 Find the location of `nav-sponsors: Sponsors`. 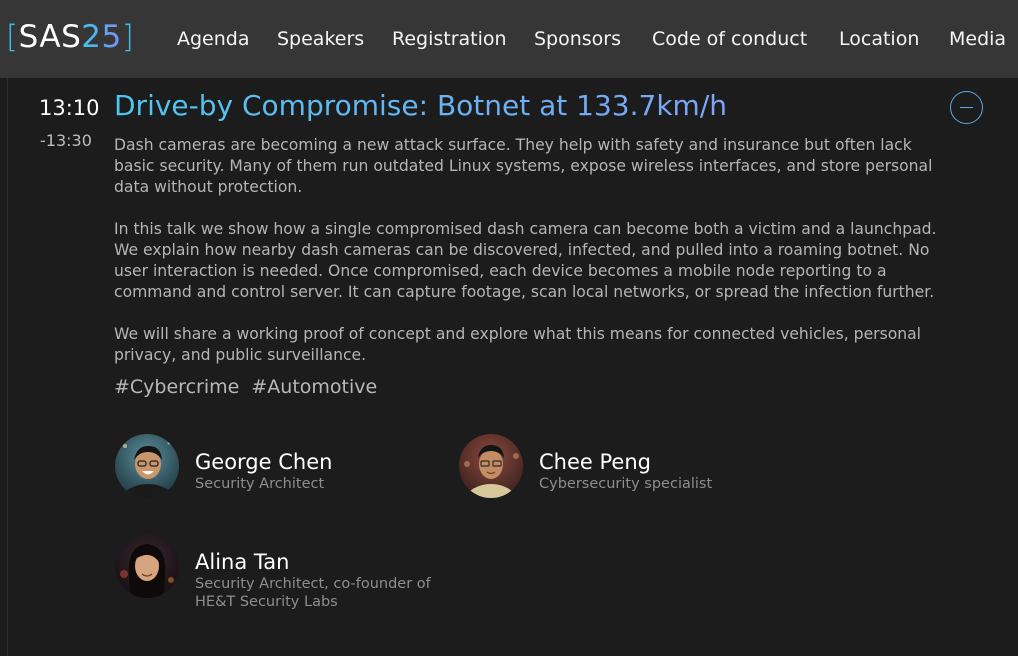

nav-sponsors: Sponsors is located at coordinates (577, 39).